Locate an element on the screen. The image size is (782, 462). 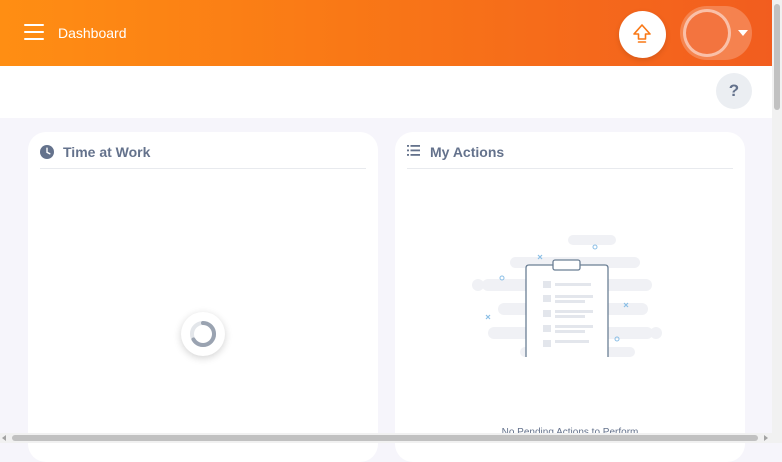
caret-down-icon is located at coordinates (743, 33).